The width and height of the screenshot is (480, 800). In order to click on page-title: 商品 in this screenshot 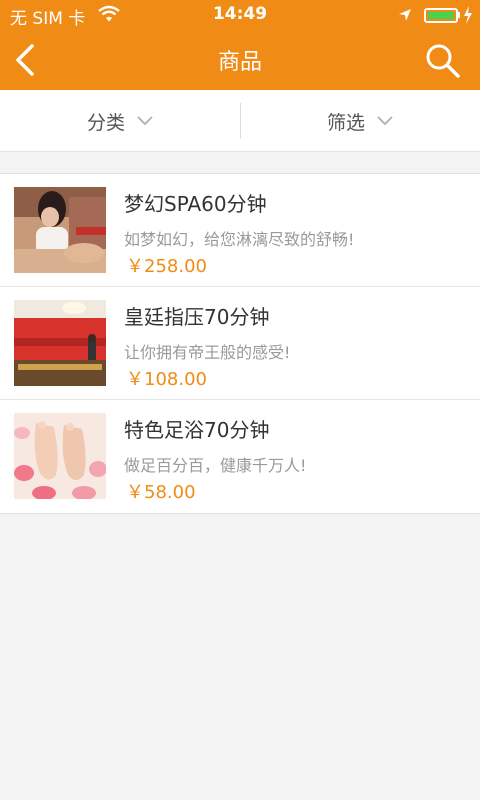, I will do `click(239, 62)`.